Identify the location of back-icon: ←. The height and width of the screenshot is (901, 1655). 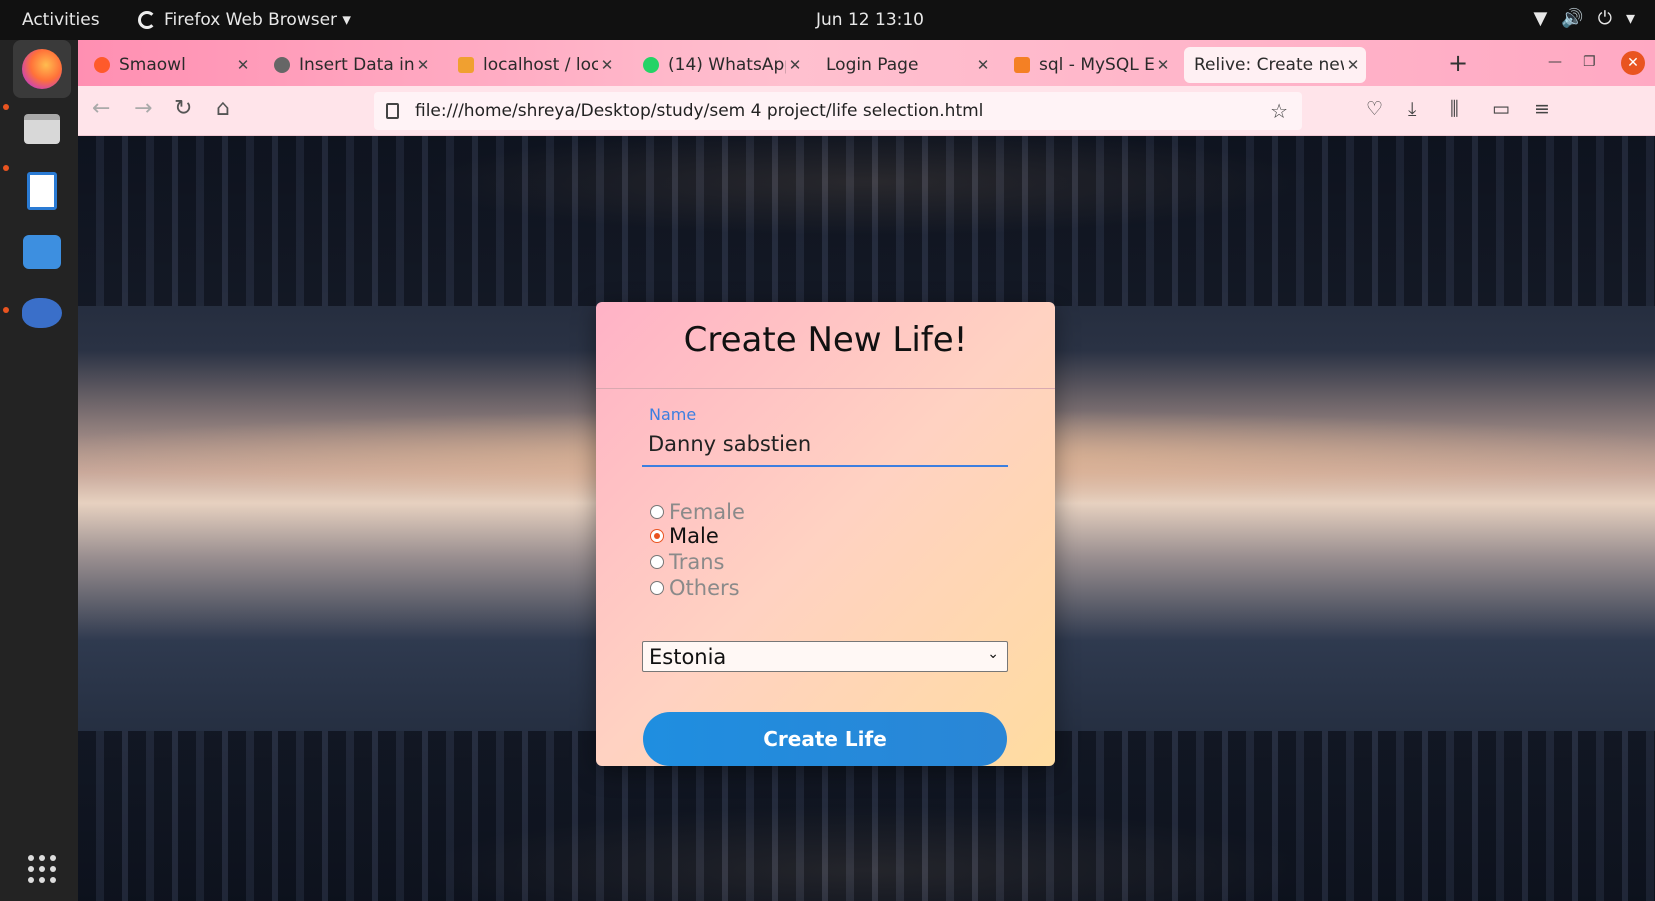
(101, 108).